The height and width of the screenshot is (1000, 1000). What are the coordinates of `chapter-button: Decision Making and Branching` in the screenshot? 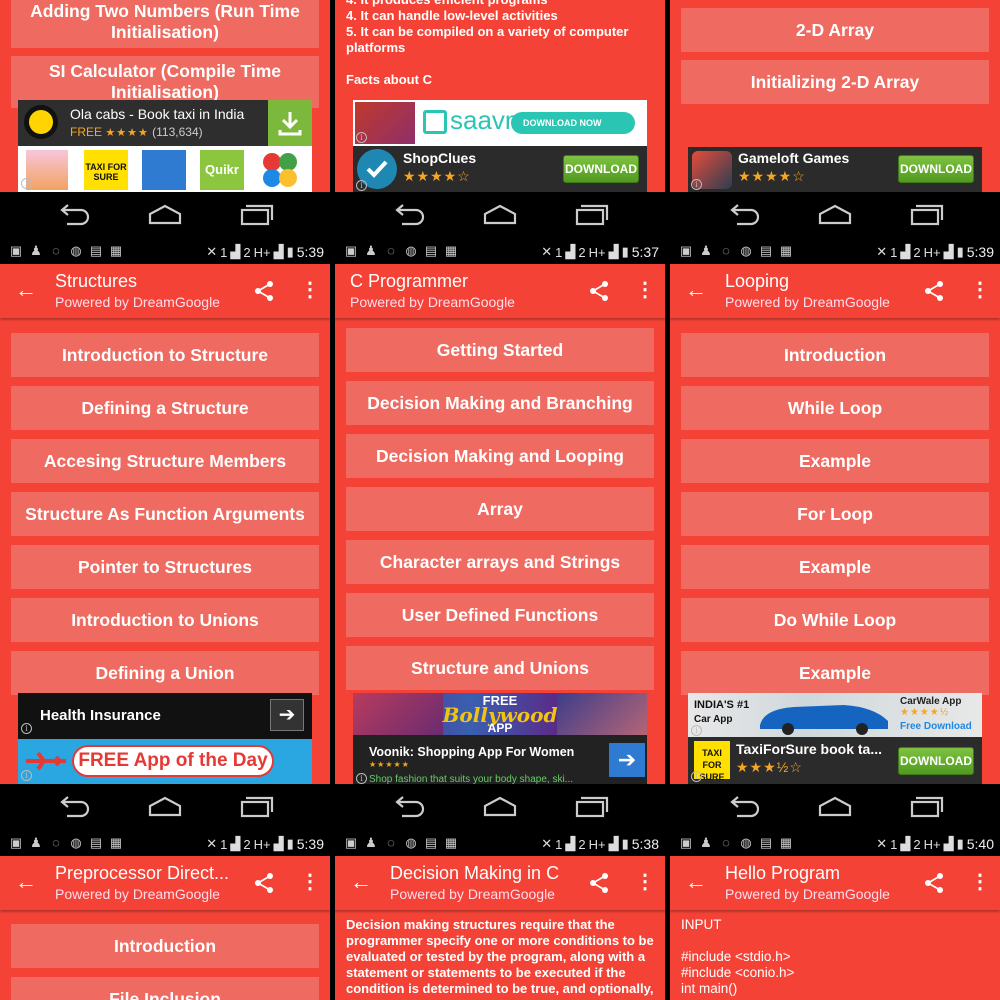 It's located at (500, 403).